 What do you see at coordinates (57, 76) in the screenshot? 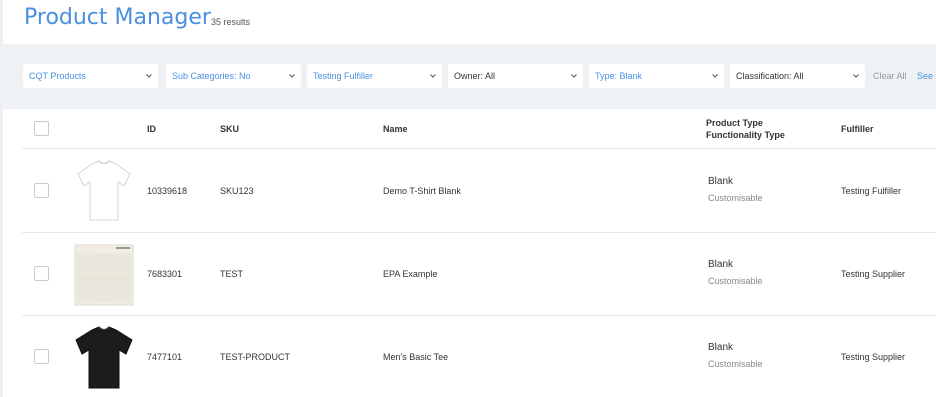
I see `filter-label: CQT Products` at bounding box center [57, 76].